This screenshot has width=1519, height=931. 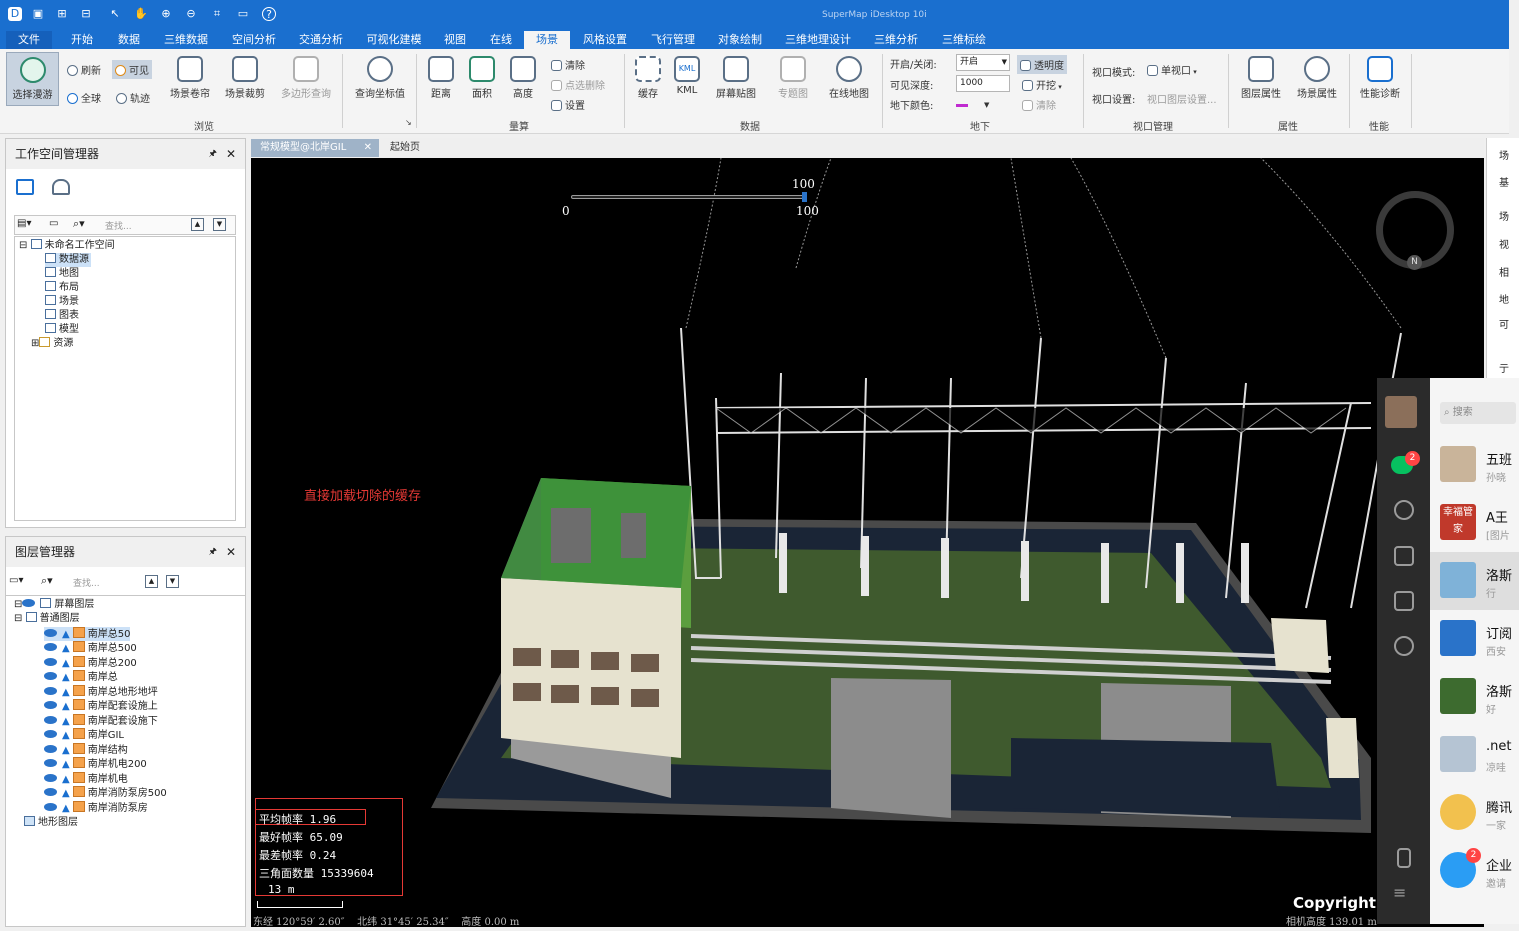 What do you see at coordinates (983, 83) in the screenshot?
I see `visible-depth-input: 1000` at bounding box center [983, 83].